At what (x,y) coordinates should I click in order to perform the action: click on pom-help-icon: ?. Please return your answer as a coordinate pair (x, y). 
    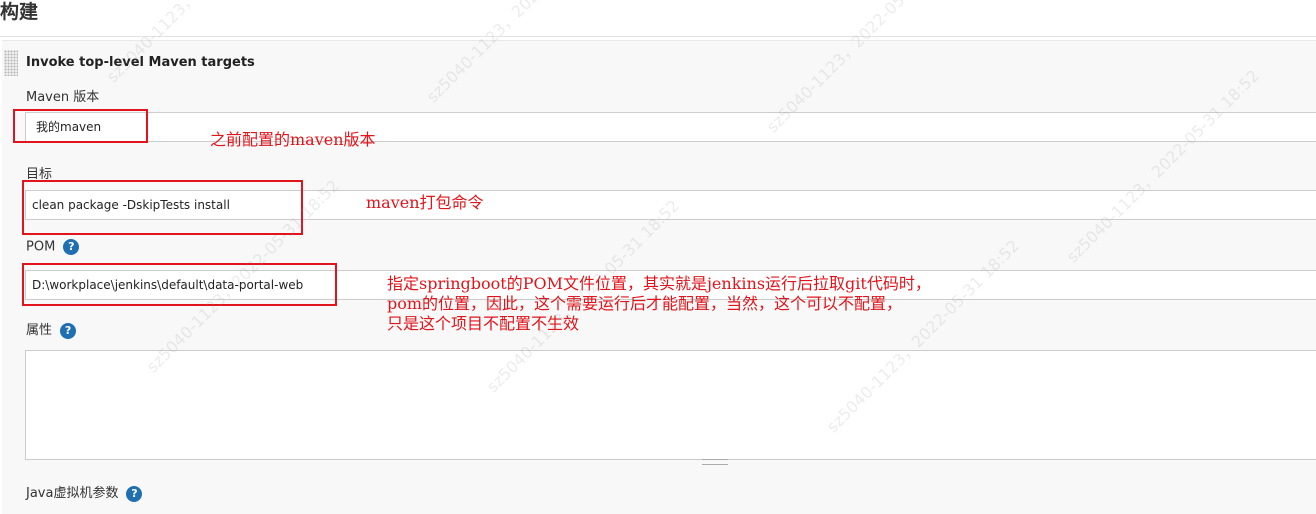
    Looking at the image, I should click on (71, 247).